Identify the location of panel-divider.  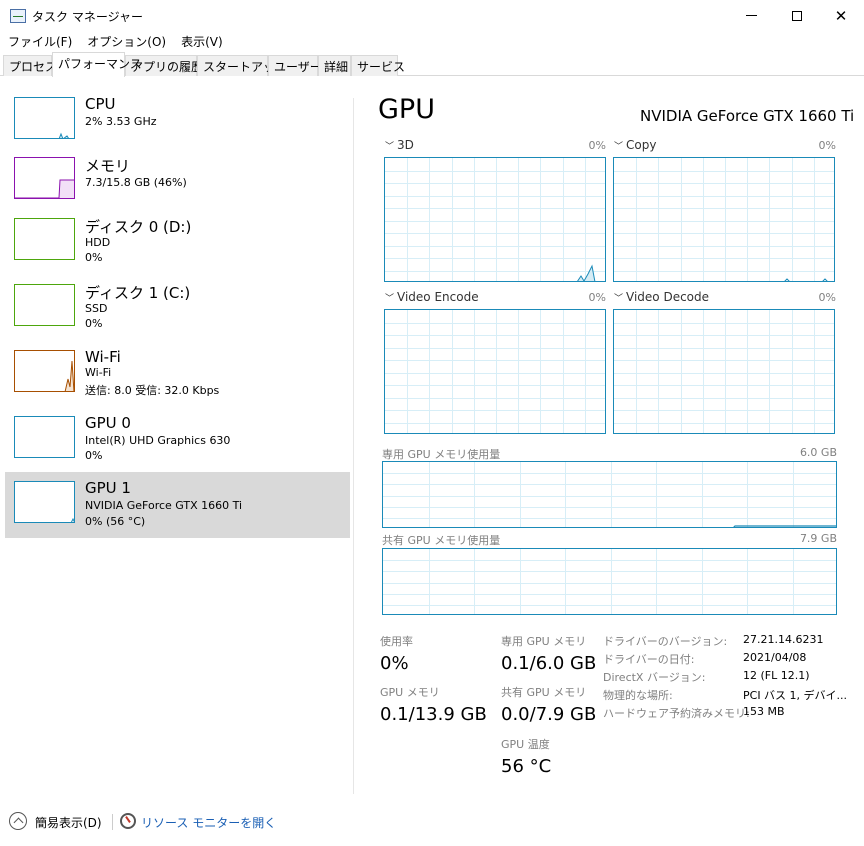
(353, 446).